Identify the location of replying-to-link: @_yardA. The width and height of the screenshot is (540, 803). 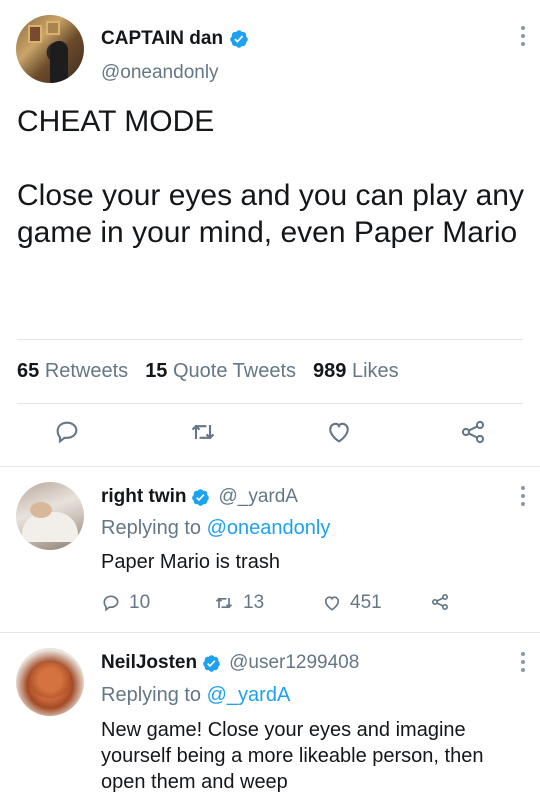
(249, 695).